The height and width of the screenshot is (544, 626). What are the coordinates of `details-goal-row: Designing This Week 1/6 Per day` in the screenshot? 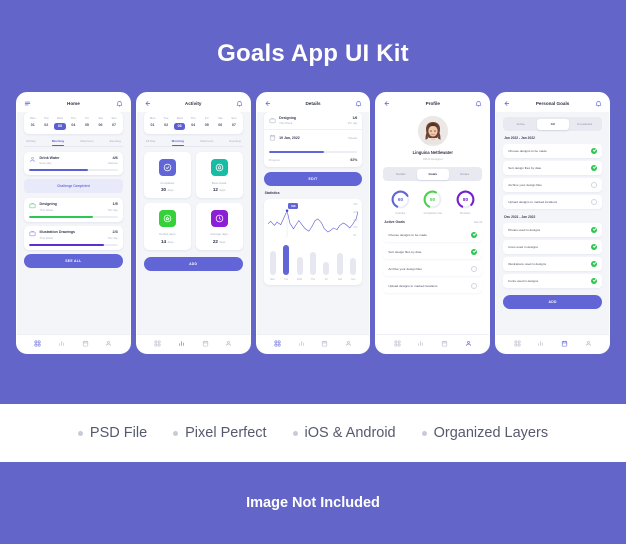 It's located at (313, 120).